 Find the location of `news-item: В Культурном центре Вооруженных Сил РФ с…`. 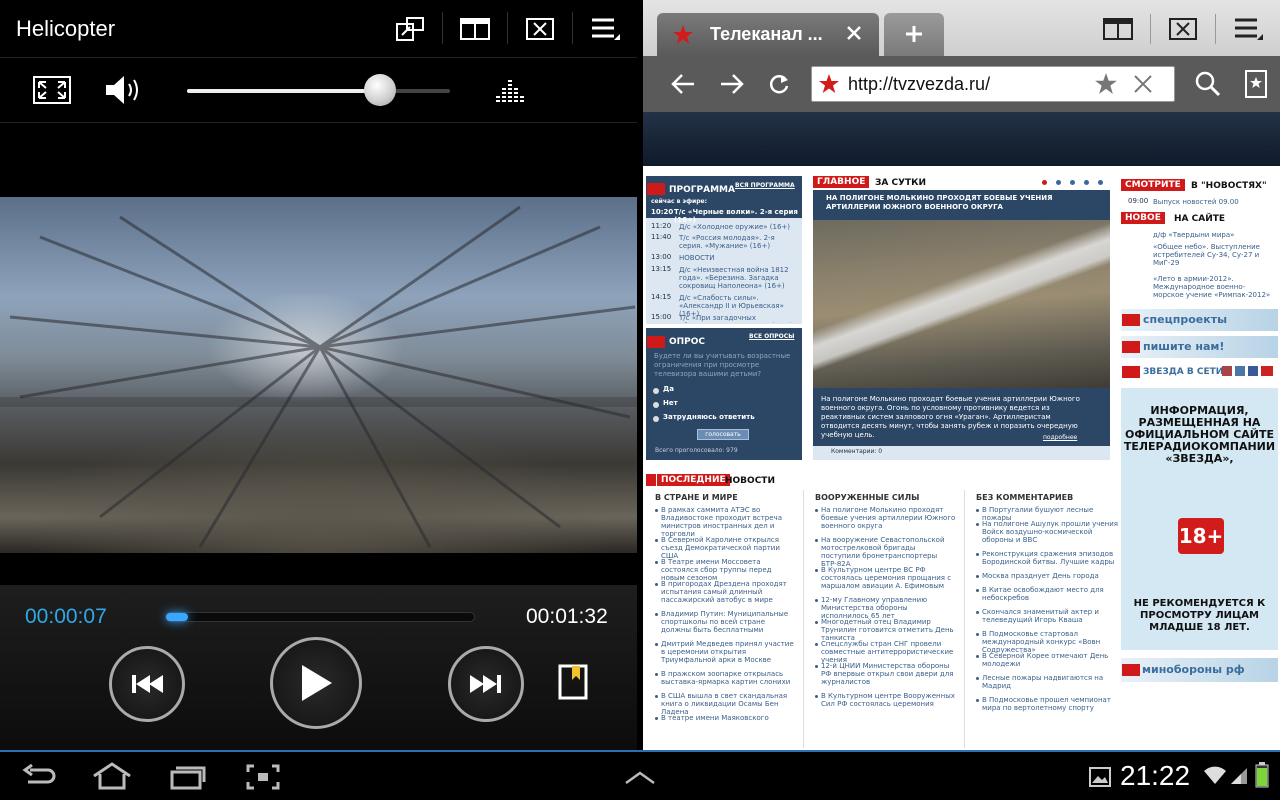

news-item: В Культурном центре Вооруженных Сил РФ с… is located at coordinates (888, 700).